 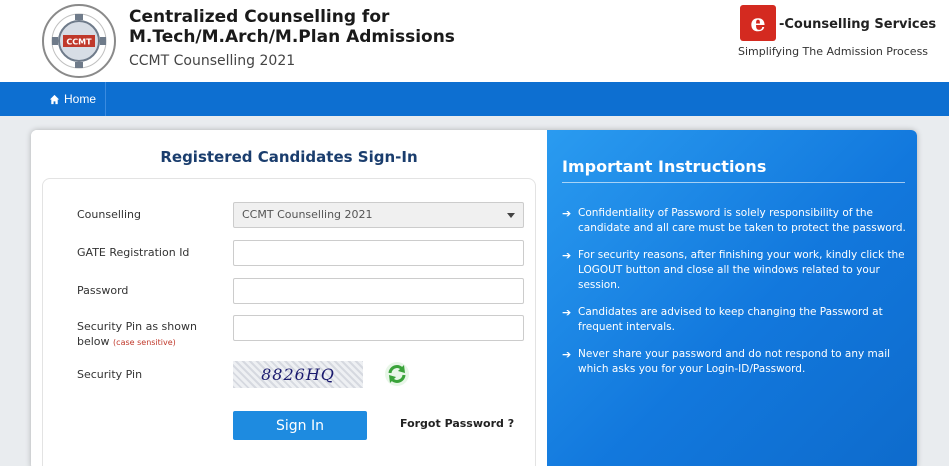 I want to click on nav-home-label: Home, so click(x=80, y=99).